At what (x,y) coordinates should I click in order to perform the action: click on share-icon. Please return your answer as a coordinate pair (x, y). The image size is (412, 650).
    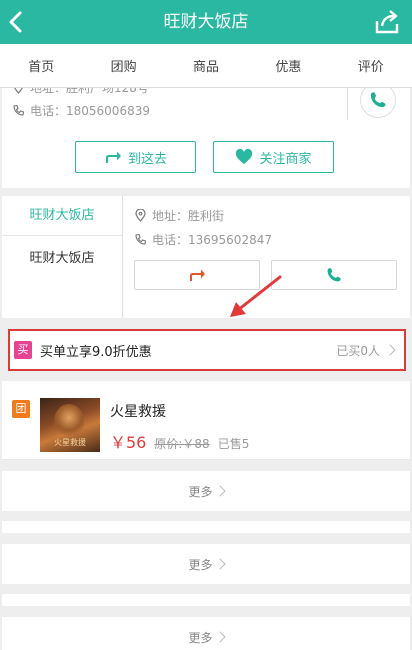
    Looking at the image, I should click on (387, 22).